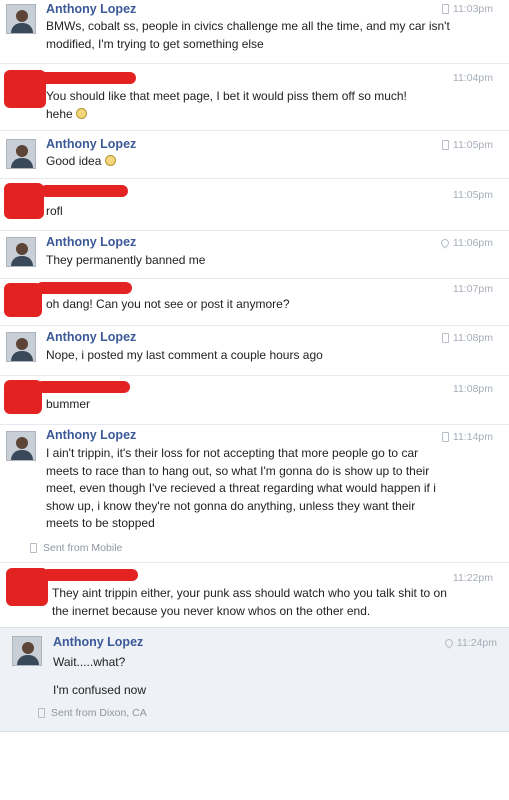 This screenshot has width=509, height=800. I want to click on timestamp: 11:03pm, so click(467, 9).